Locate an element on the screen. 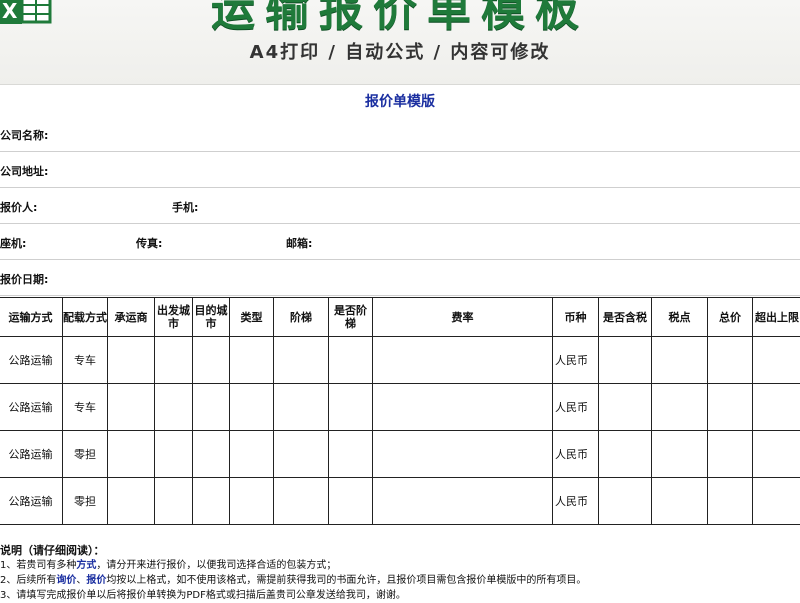 This screenshot has height=603, width=800. header-transport-mode: 运输方式 is located at coordinates (31, 317).